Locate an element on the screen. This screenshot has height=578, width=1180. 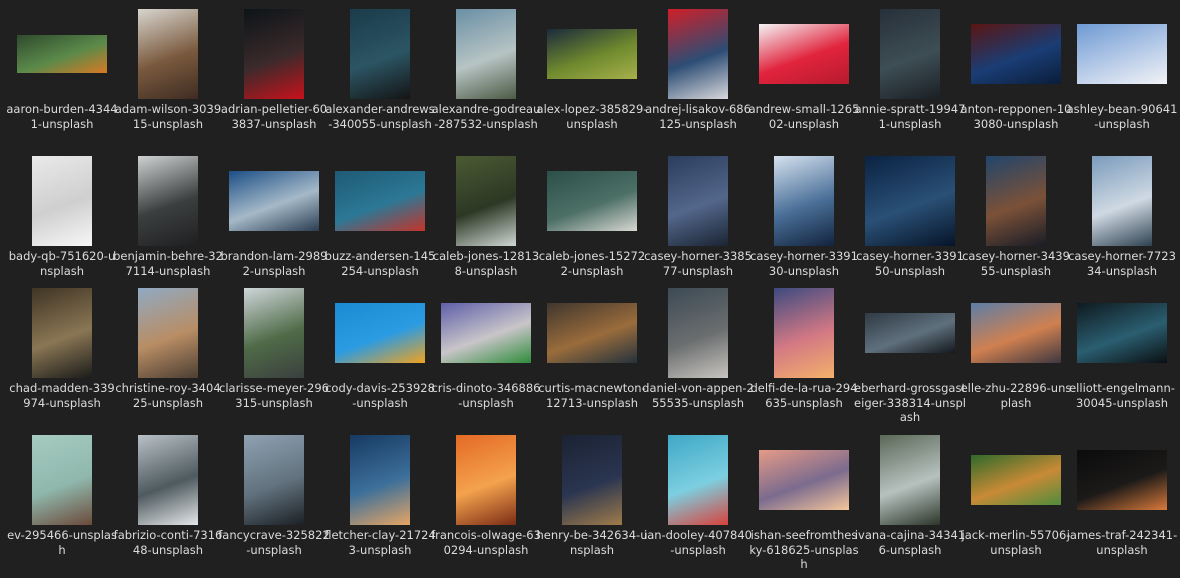
file-tile: andrew-small-126502-unsplash is located at coordinates (804, 76).